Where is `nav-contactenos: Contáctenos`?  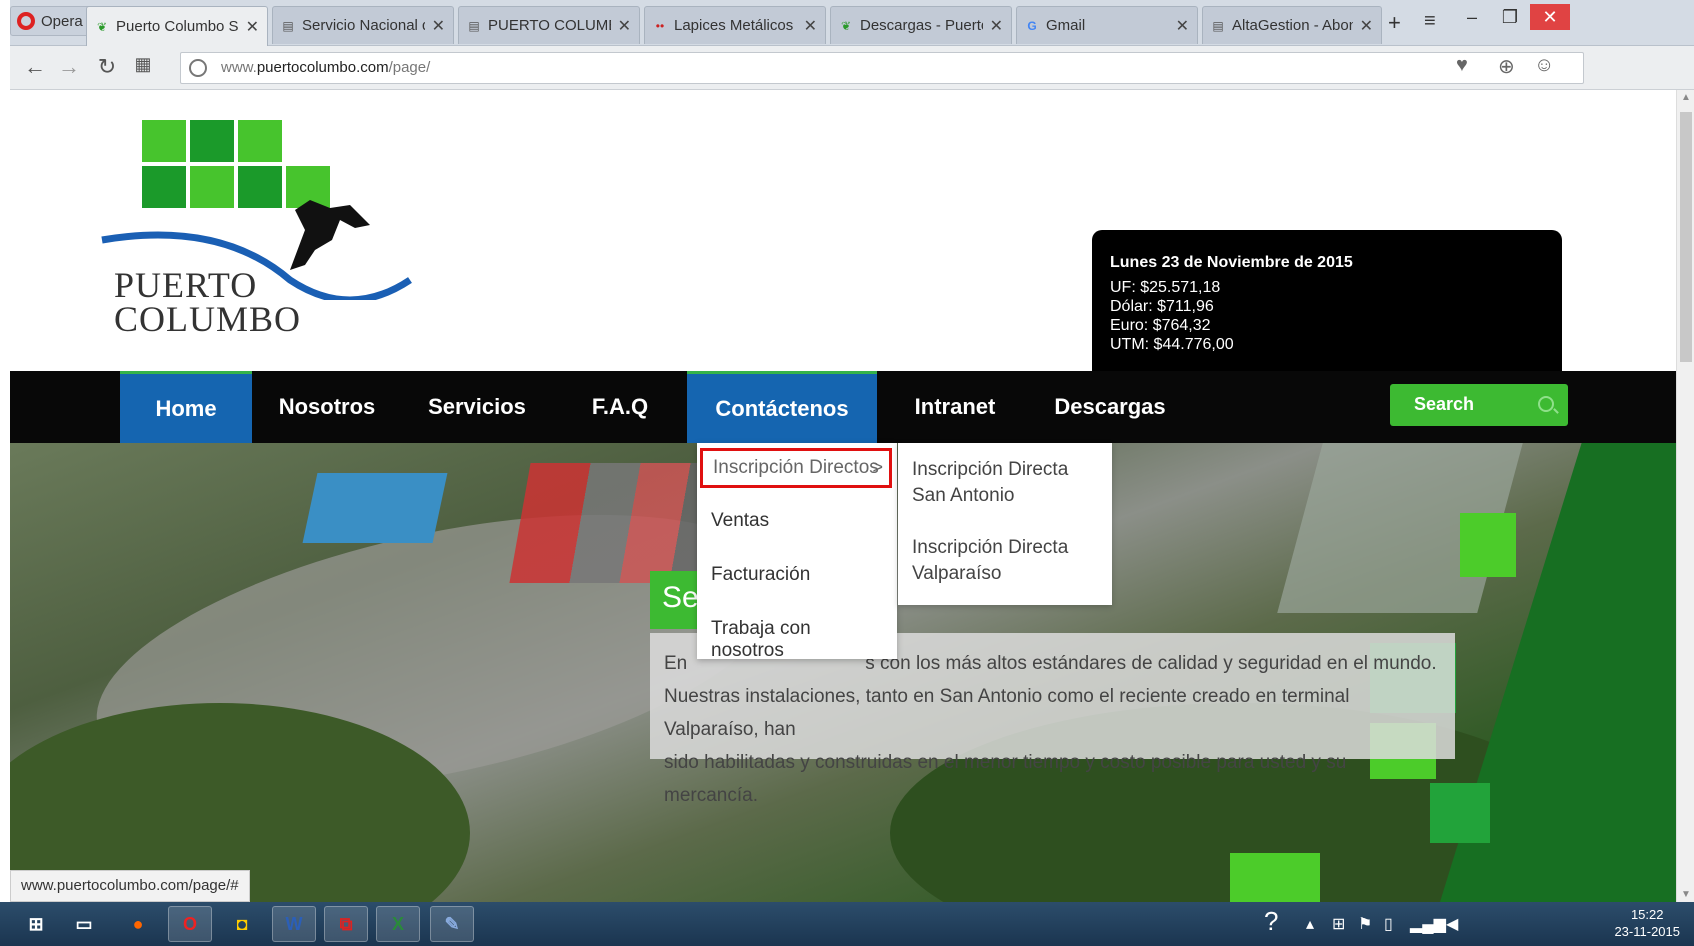 nav-contactenos: Contáctenos is located at coordinates (782, 407).